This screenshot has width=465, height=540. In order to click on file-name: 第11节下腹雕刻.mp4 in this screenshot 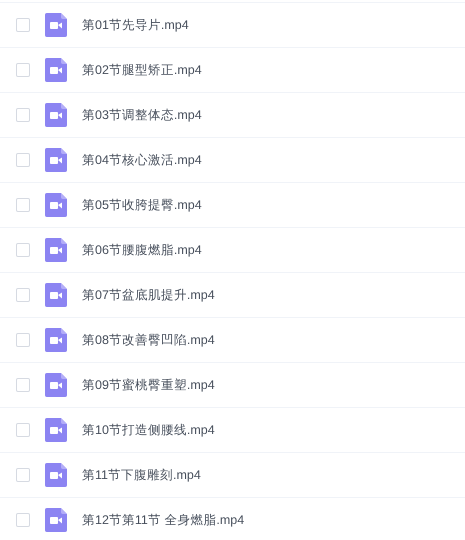, I will do `click(141, 475)`.